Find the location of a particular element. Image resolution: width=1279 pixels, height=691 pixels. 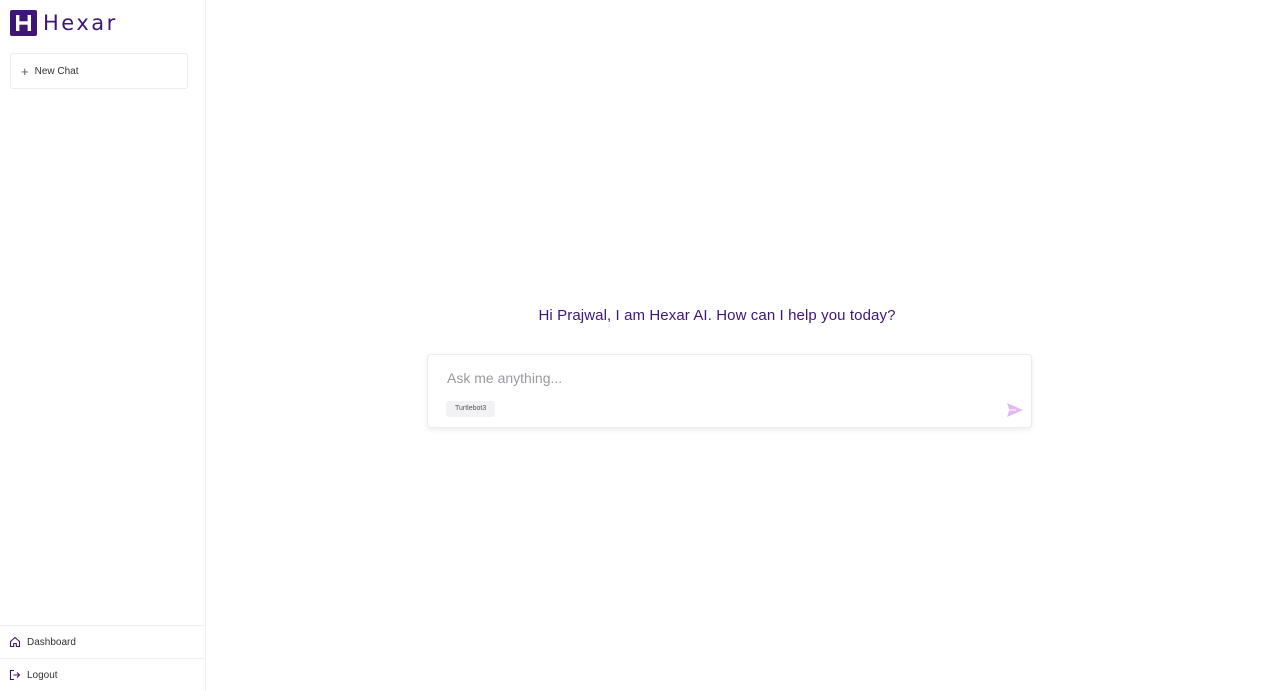

chat-input is located at coordinates (707, 378).